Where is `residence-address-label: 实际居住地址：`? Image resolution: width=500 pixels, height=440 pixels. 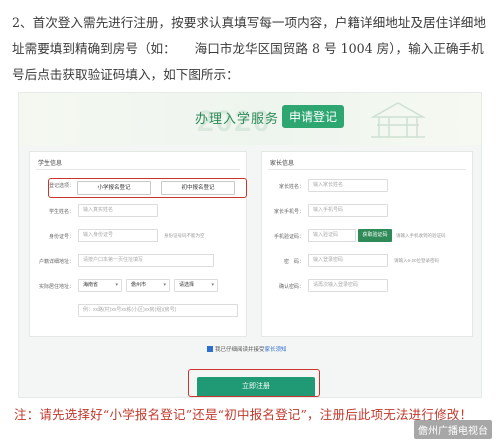 residence-address-label: 实际居住地址： is located at coordinates (56, 287).